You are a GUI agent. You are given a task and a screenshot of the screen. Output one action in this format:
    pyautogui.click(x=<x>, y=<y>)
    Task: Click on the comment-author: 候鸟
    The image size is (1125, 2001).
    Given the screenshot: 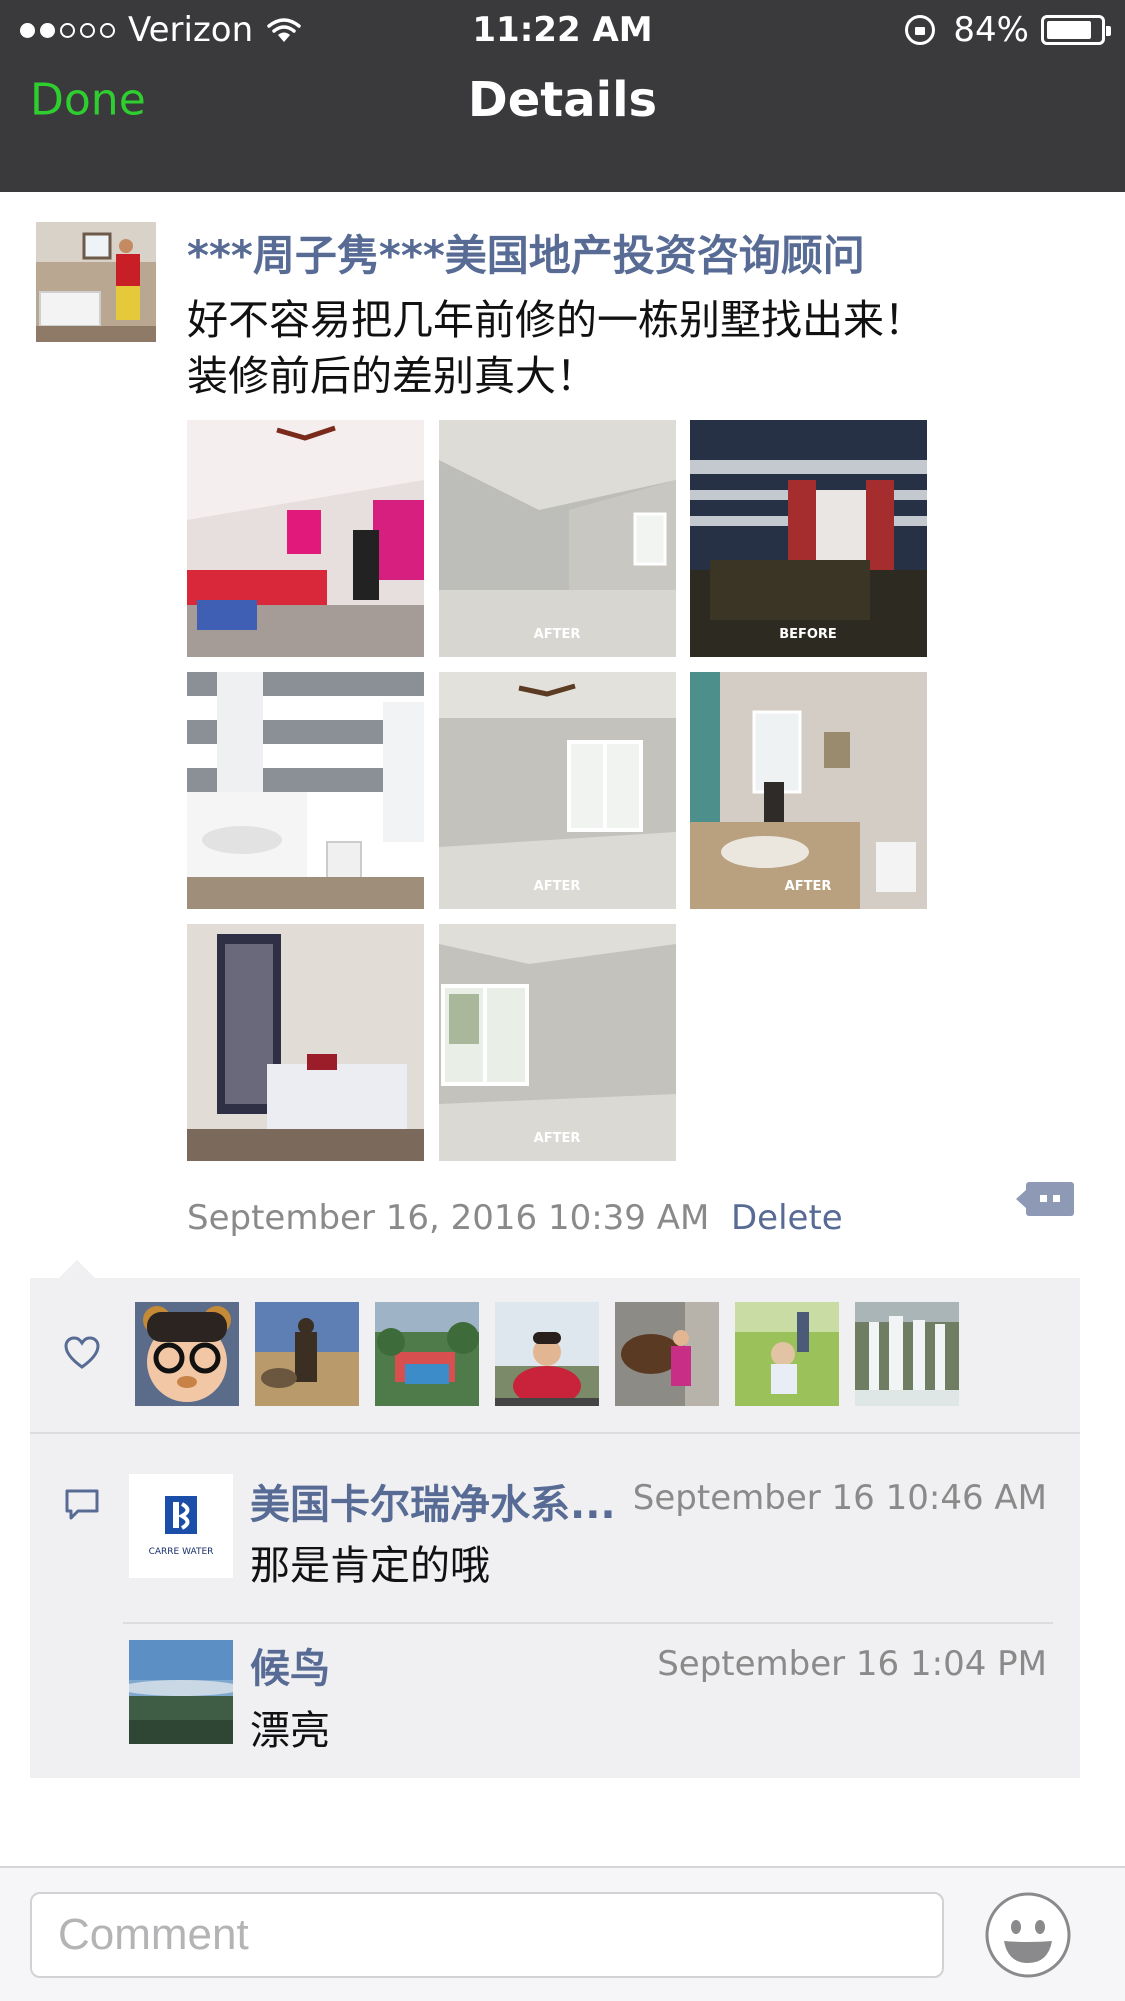 What is the action you would take?
    pyautogui.click(x=290, y=1665)
    